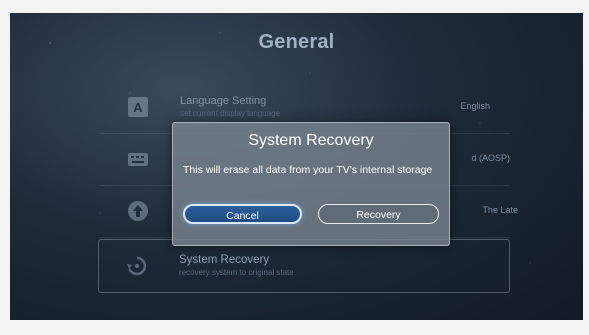 This screenshot has width=589, height=335. Describe the element at coordinates (138, 159) in the screenshot. I see `keyboard-icon` at that location.